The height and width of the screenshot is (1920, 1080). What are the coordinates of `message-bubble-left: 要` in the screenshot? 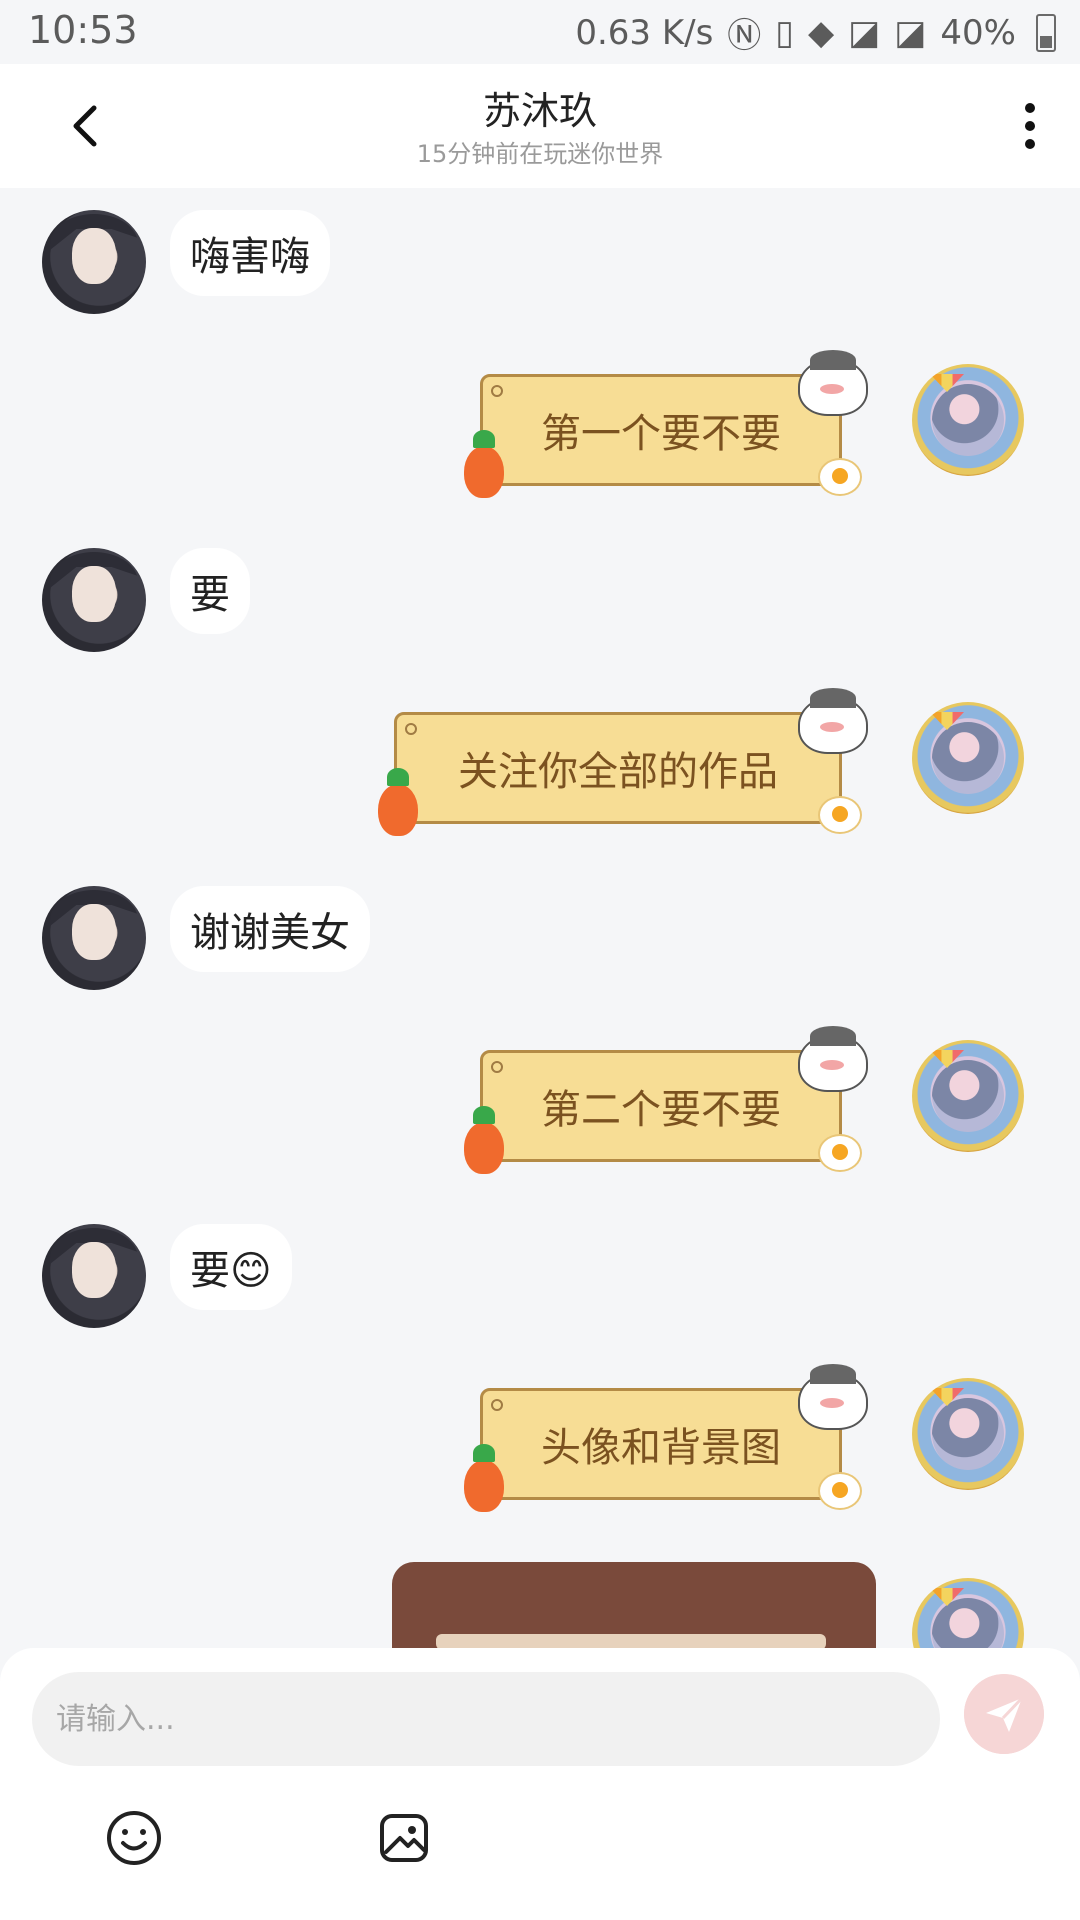 It's located at (210, 591).